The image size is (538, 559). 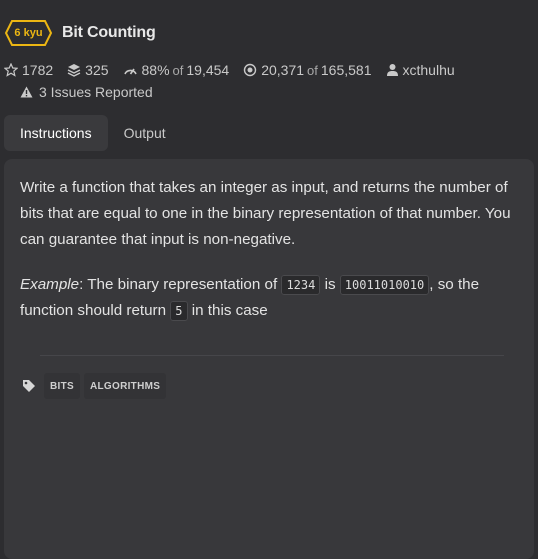 I want to click on code-binary: 10011010010, so click(x=384, y=285).